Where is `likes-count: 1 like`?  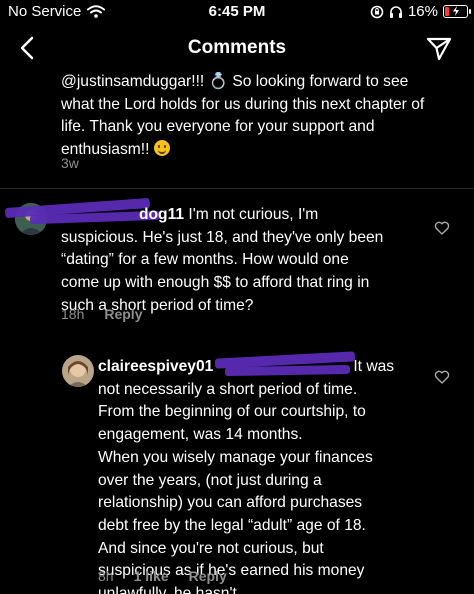
likes-count: 1 like is located at coordinates (151, 576).